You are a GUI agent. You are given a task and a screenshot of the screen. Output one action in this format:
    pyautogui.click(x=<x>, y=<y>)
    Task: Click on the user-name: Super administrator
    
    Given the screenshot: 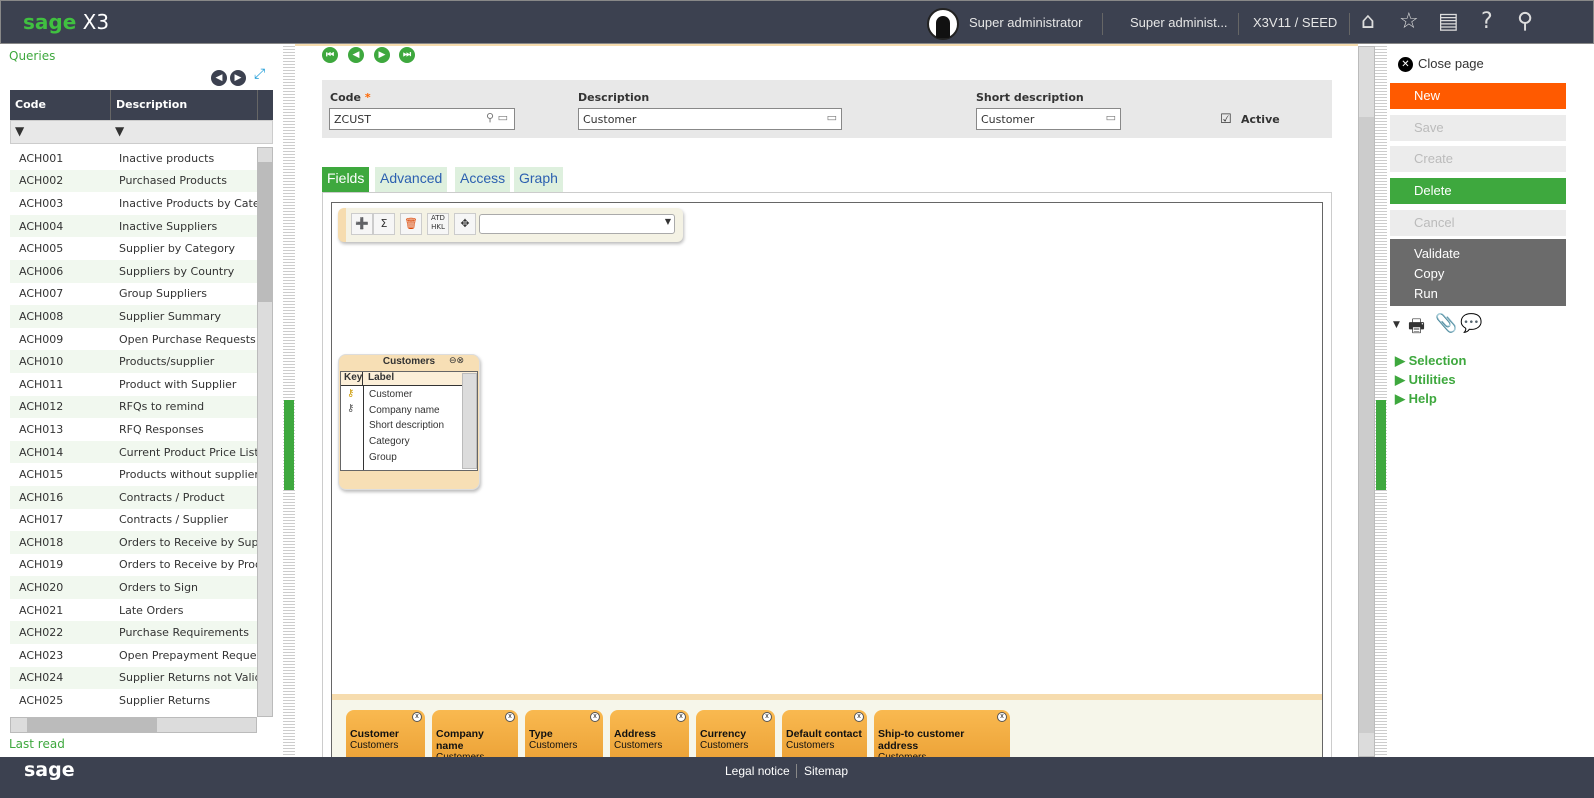 What is the action you would take?
    pyautogui.click(x=1025, y=22)
    